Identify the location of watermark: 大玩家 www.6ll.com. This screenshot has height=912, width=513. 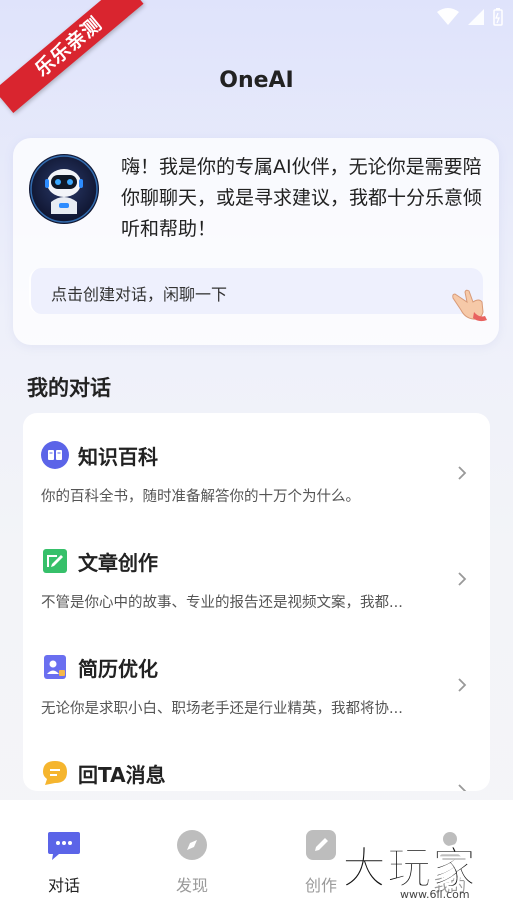
(426, 872).